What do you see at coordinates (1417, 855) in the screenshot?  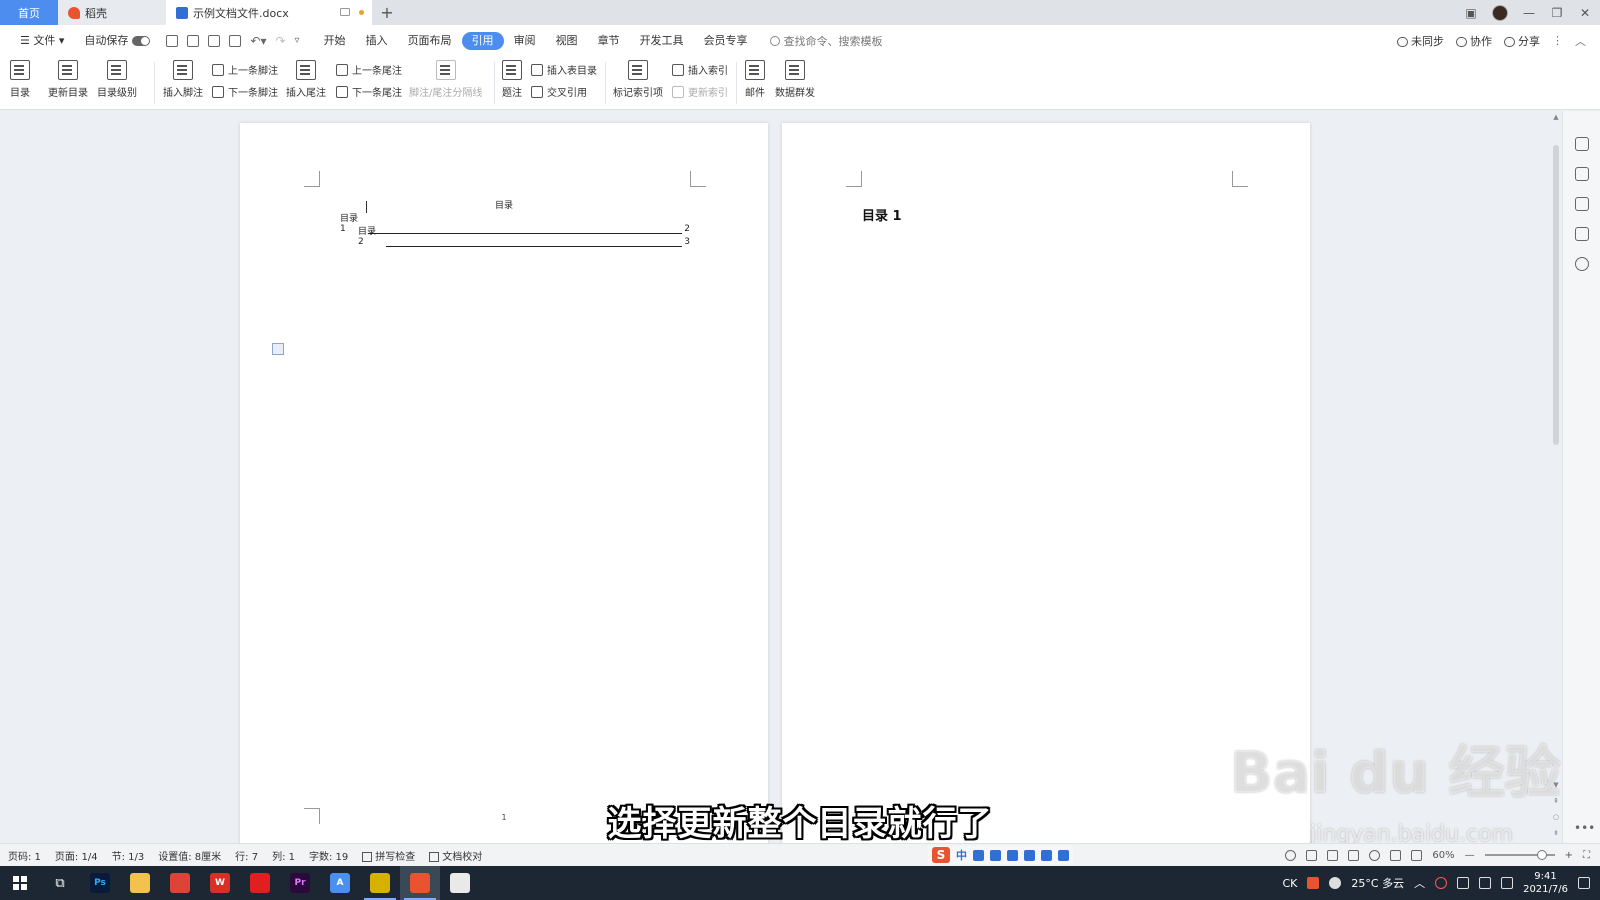 I see `fit-page-icon` at bounding box center [1417, 855].